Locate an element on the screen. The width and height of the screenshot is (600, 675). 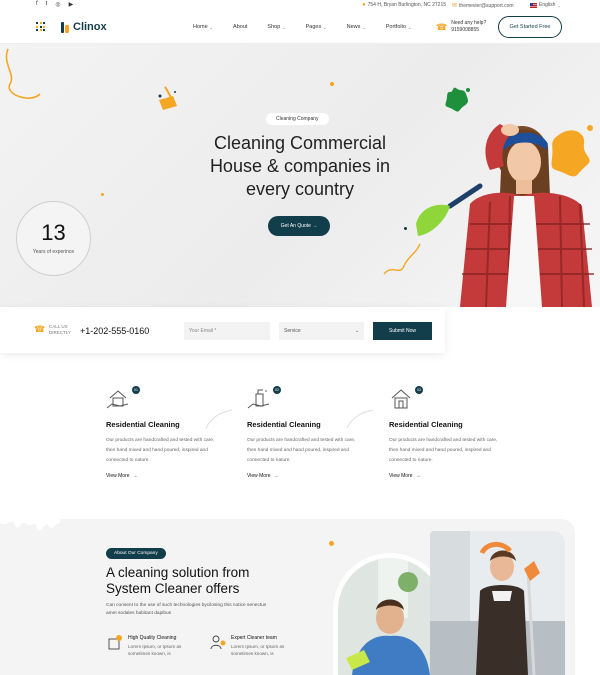
email-text: themevier@support.com is located at coordinates (486, 5).